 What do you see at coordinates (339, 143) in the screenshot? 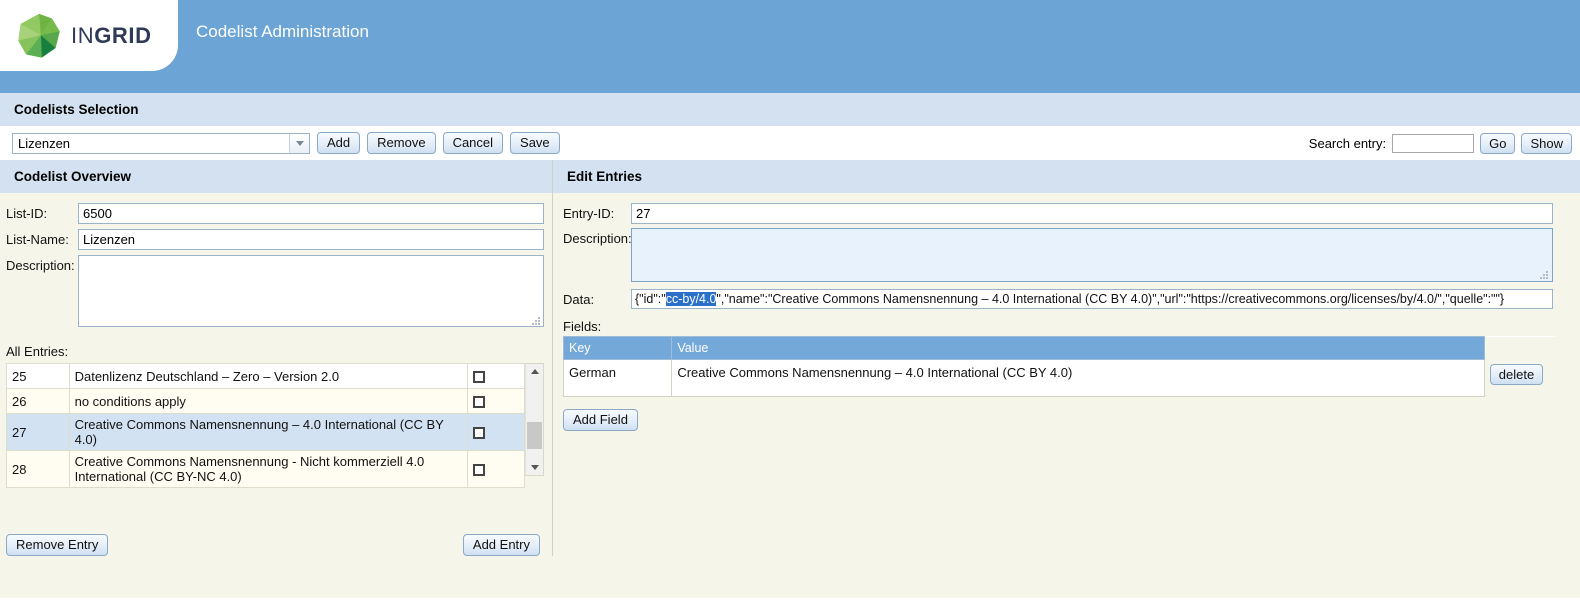
I see `add-codelist-button: Add` at bounding box center [339, 143].